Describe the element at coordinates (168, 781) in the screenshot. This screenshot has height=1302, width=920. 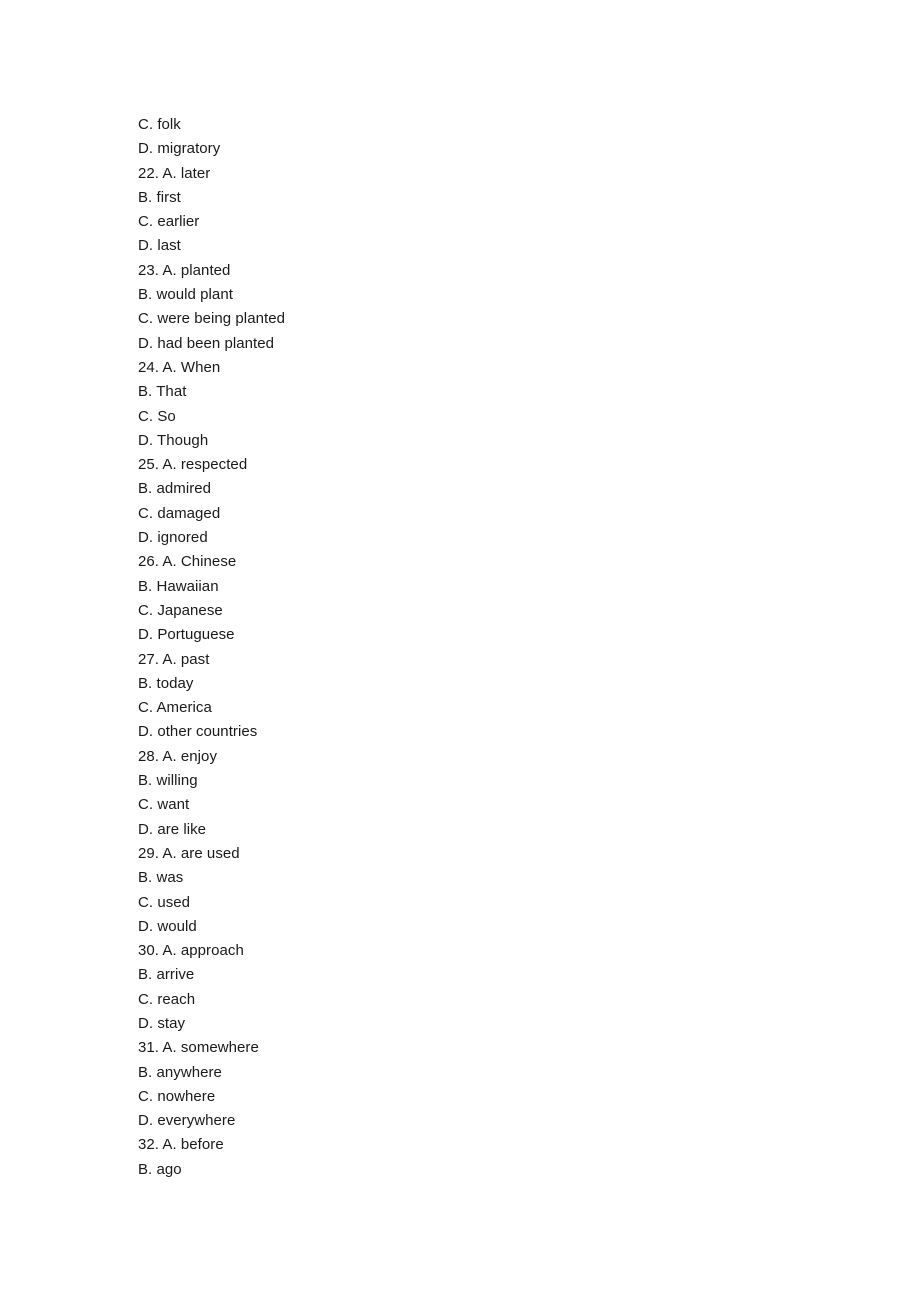
I see `document-line: B. willing` at that location.